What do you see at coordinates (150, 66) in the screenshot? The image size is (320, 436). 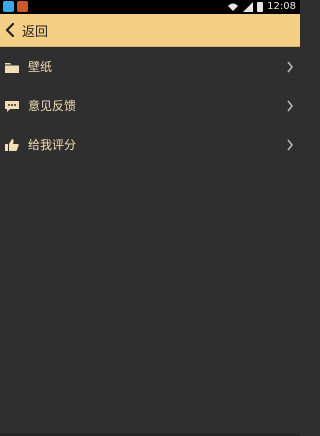 I see `menu-item-wallpaper: 壁纸` at bounding box center [150, 66].